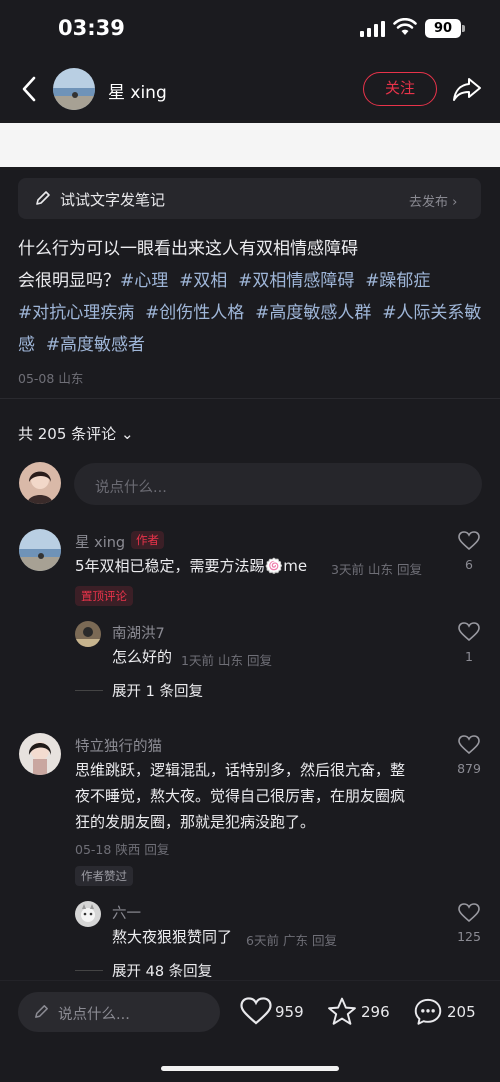 The width and height of the screenshot is (500, 1082). I want to click on back-icon, so click(29, 89).